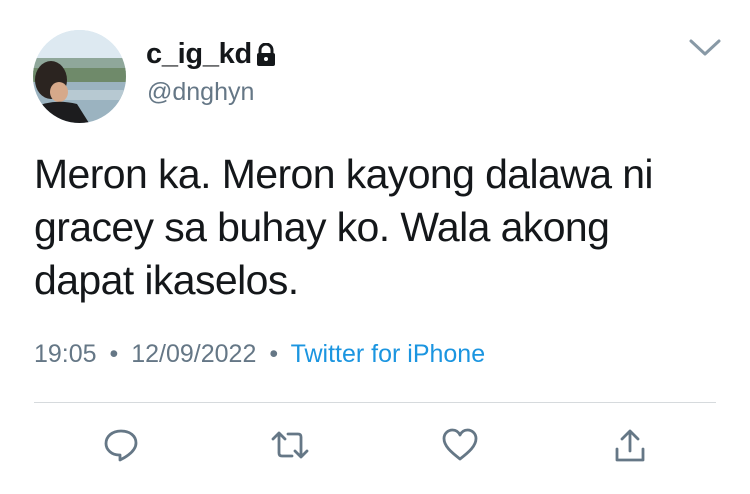 This screenshot has width=750, height=494. I want to click on avatar, so click(79, 76).